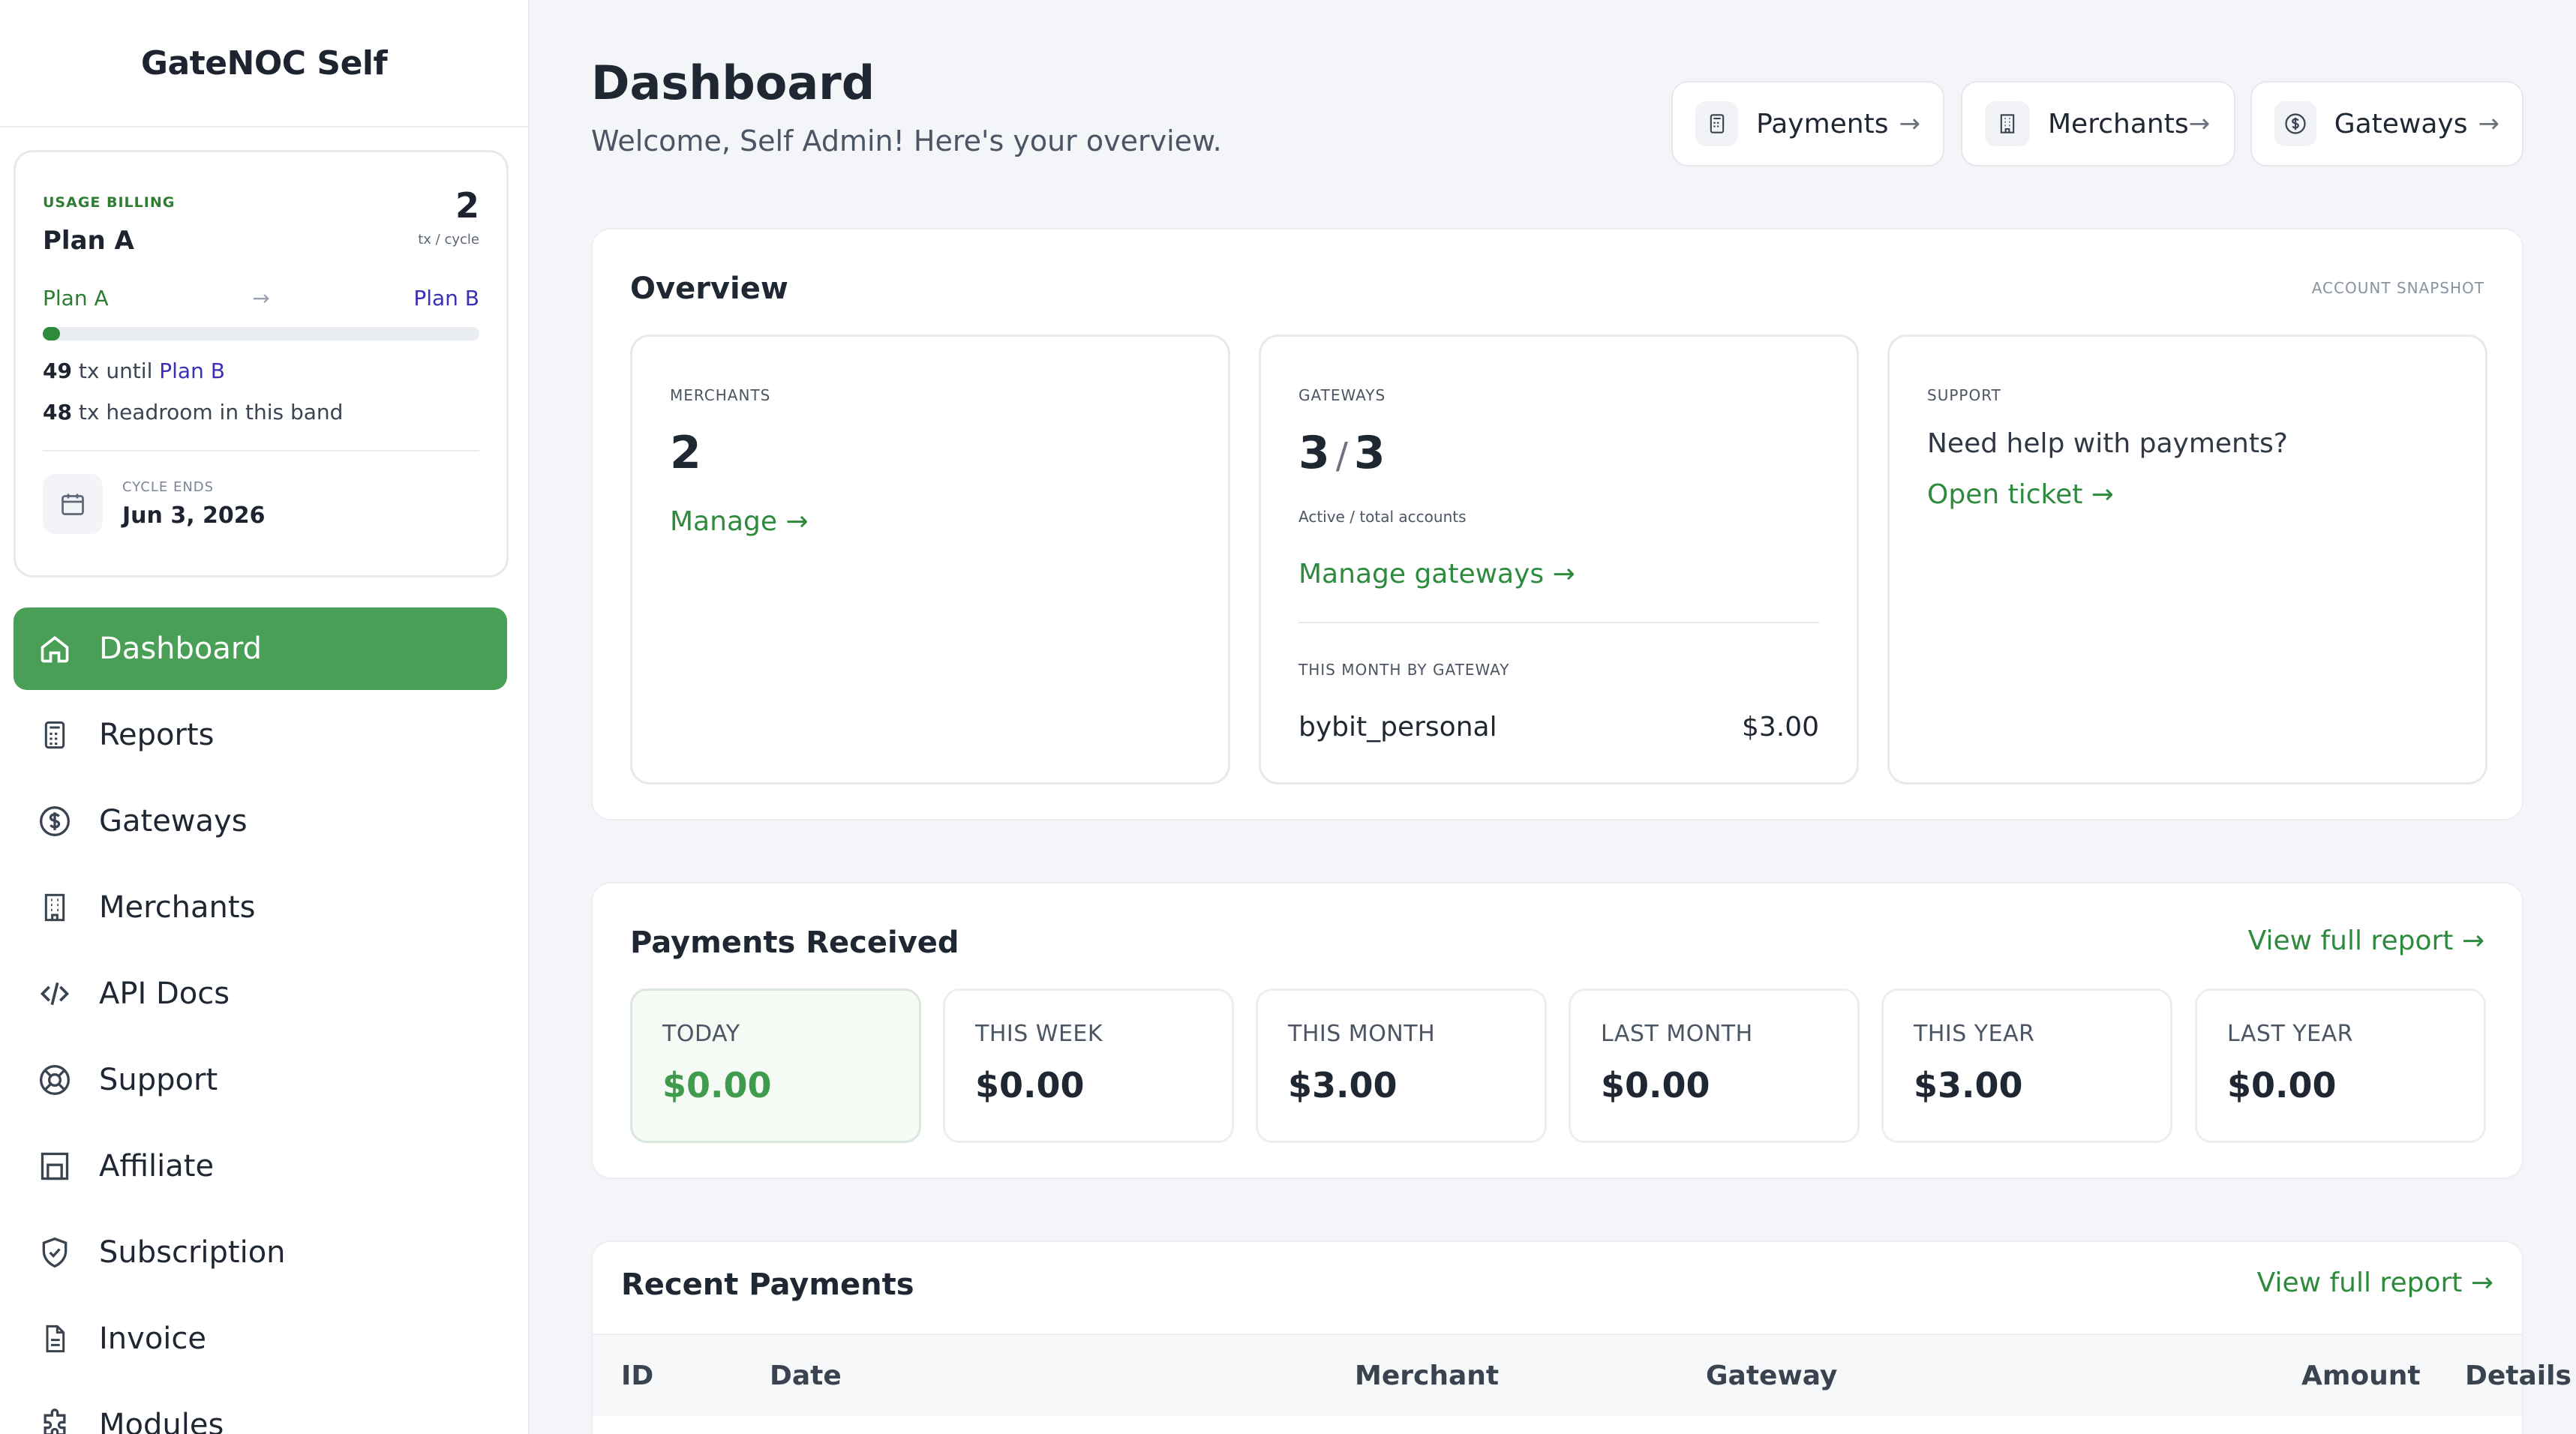  What do you see at coordinates (1822, 124) in the screenshot?
I see `quick-link-label: Payments` at bounding box center [1822, 124].